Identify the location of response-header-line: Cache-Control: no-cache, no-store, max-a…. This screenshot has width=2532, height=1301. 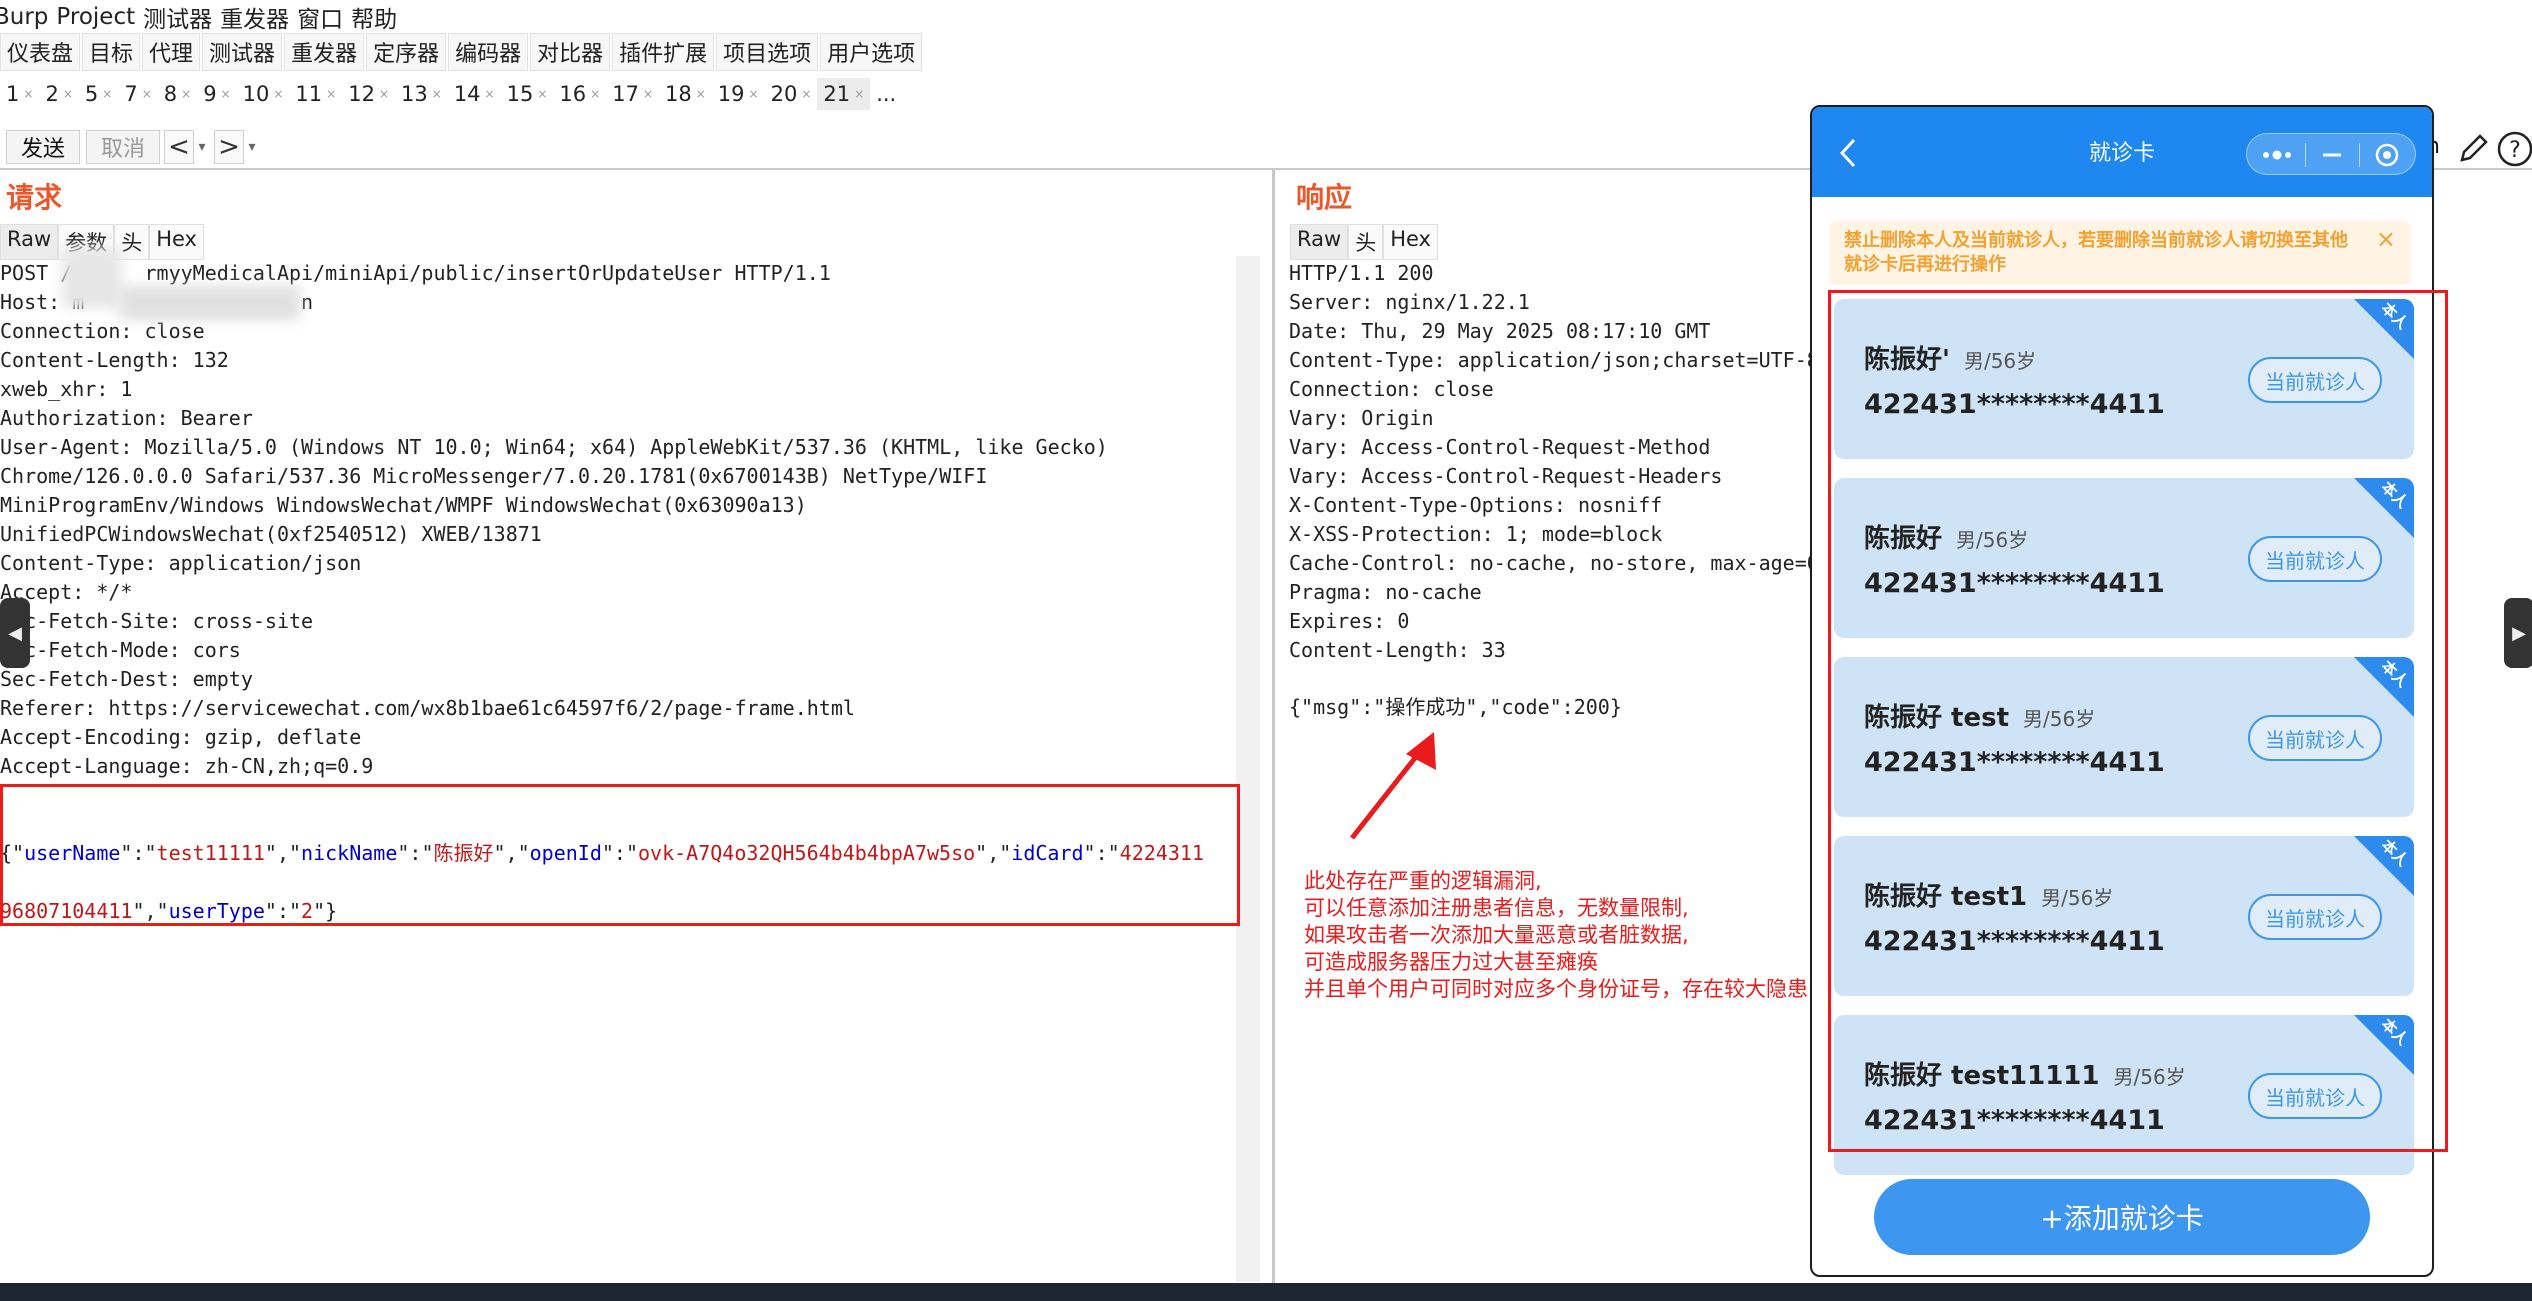
(1550, 563).